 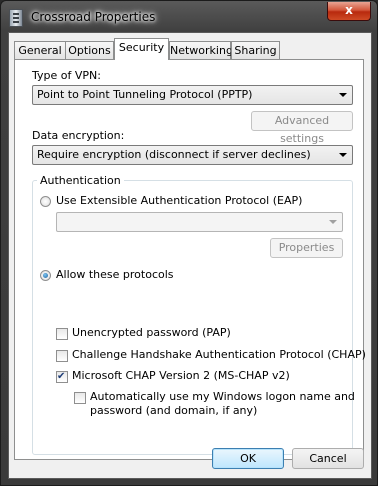 I want to click on tab-sharing: Sharing, so click(x=255, y=50).